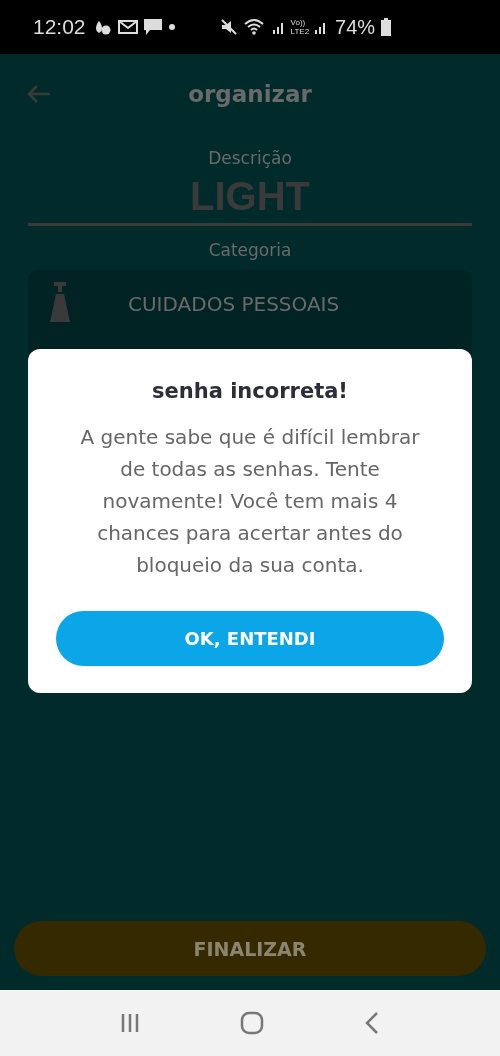 Image resolution: width=500 pixels, height=1056 pixels. What do you see at coordinates (250, 638) in the screenshot?
I see `ok-button: OK, ENTENDI` at bounding box center [250, 638].